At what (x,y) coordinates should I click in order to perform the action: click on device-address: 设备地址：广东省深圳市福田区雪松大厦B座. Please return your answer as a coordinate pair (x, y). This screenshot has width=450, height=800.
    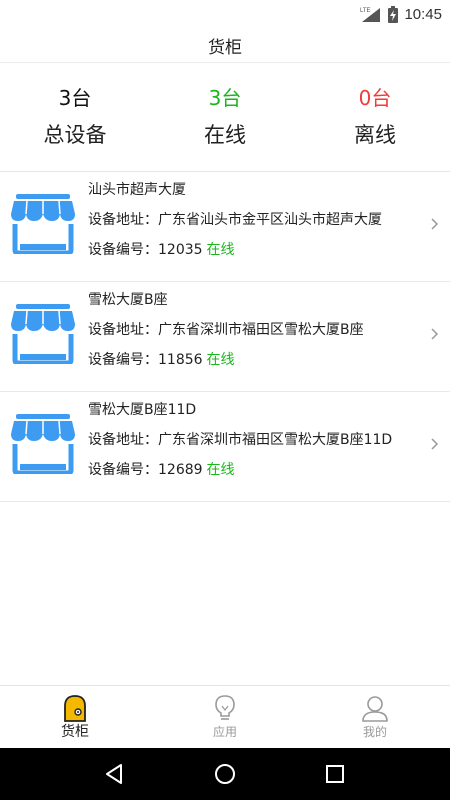
    Looking at the image, I should click on (226, 330).